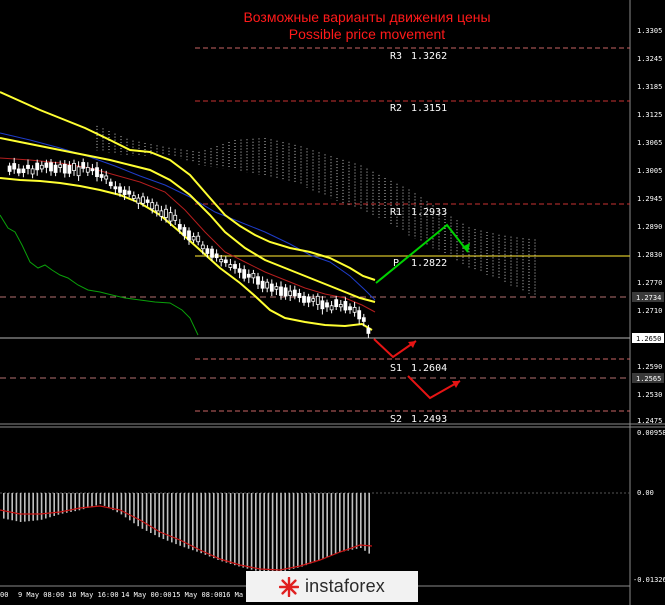 This screenshot has height=605, width=665. I want to click on level-s1: S1 1.2604, so click(412, 366).